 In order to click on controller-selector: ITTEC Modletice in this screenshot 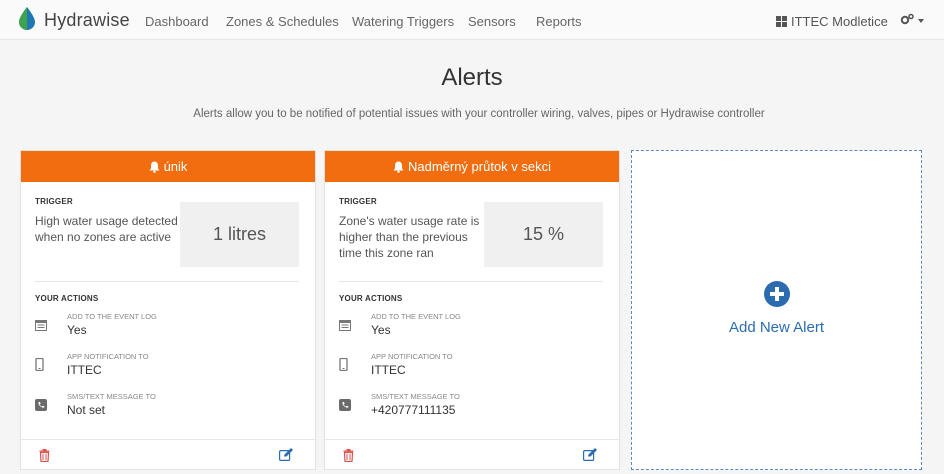, I will do `click(832, 21)`.